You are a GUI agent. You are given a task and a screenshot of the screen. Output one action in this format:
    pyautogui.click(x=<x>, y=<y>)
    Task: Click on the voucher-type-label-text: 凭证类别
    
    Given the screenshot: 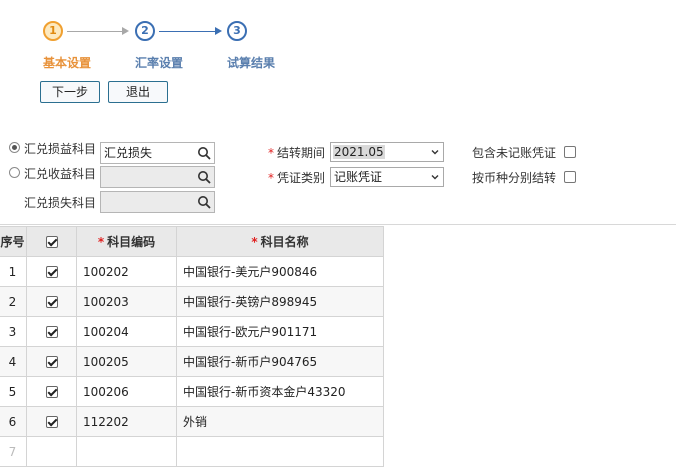 What is the action you would take?
    pyautogui.click(x=301, y=178)
    